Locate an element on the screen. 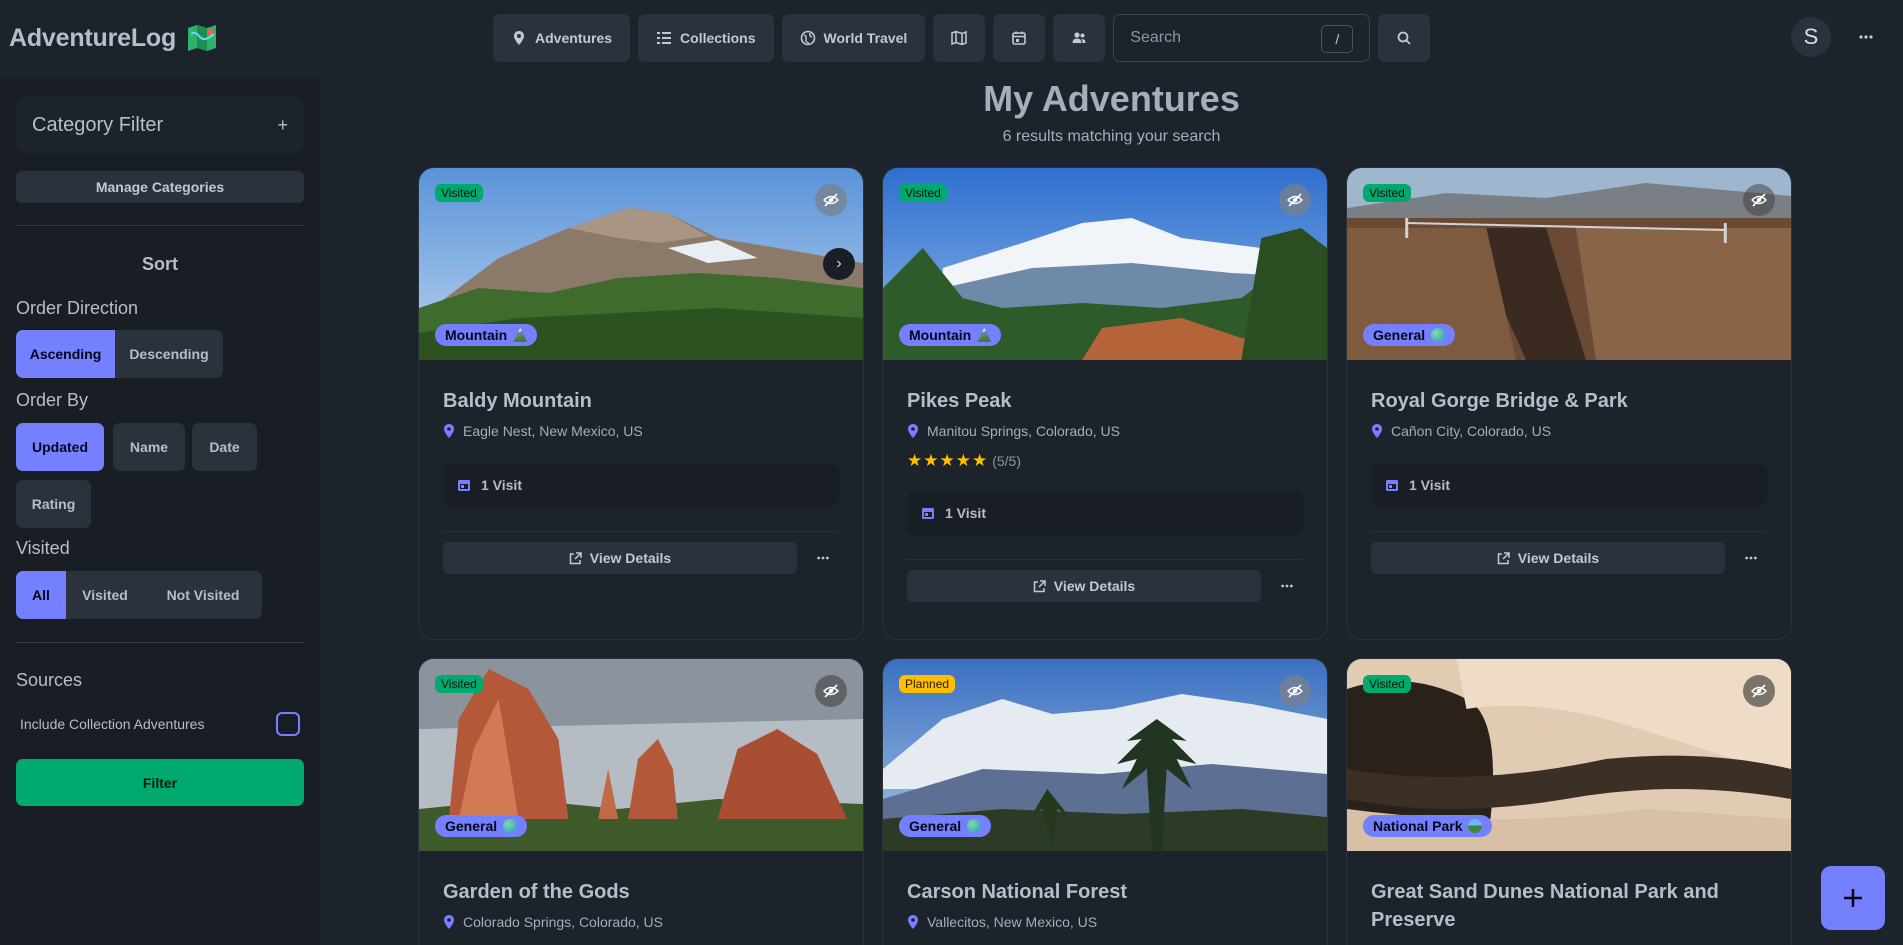 The height and width of the screenshot is (945, 1903). national-park-emoji-icon is located at coordinates (1475, 826).